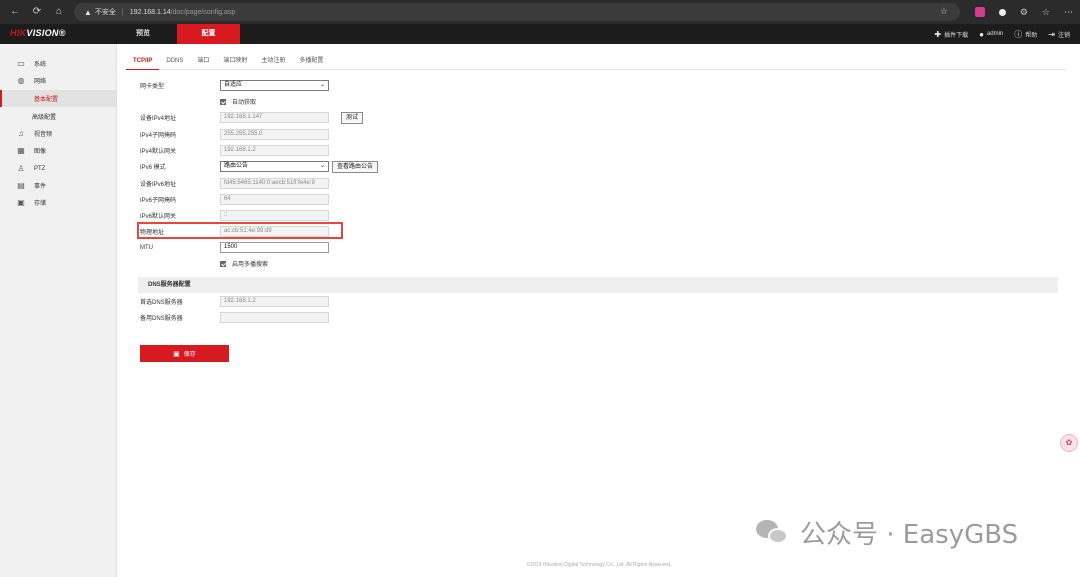 Image resolution: width=1080 pixels, height=577 pixels. What do you see at coordinates (105, 12) in the screenshot?
I see `security-warning: 不安全` at bounding box center [105, 12].